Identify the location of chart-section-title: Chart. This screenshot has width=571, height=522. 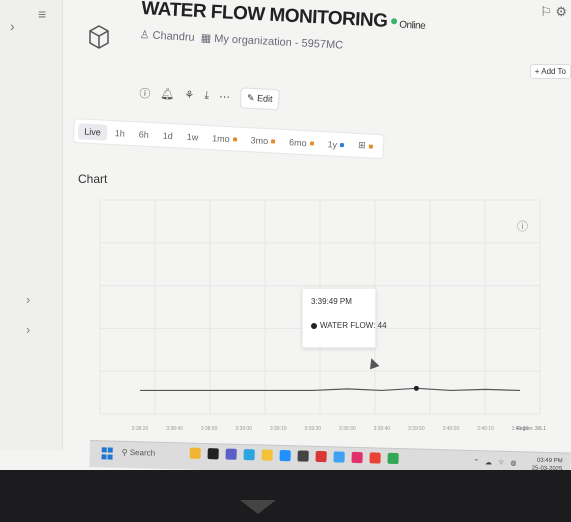
(93, 179).